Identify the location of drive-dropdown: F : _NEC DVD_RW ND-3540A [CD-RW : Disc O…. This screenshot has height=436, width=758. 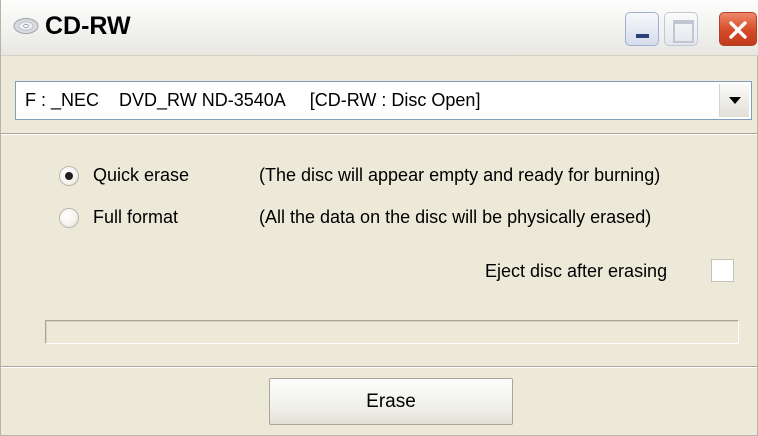
(383, 100).